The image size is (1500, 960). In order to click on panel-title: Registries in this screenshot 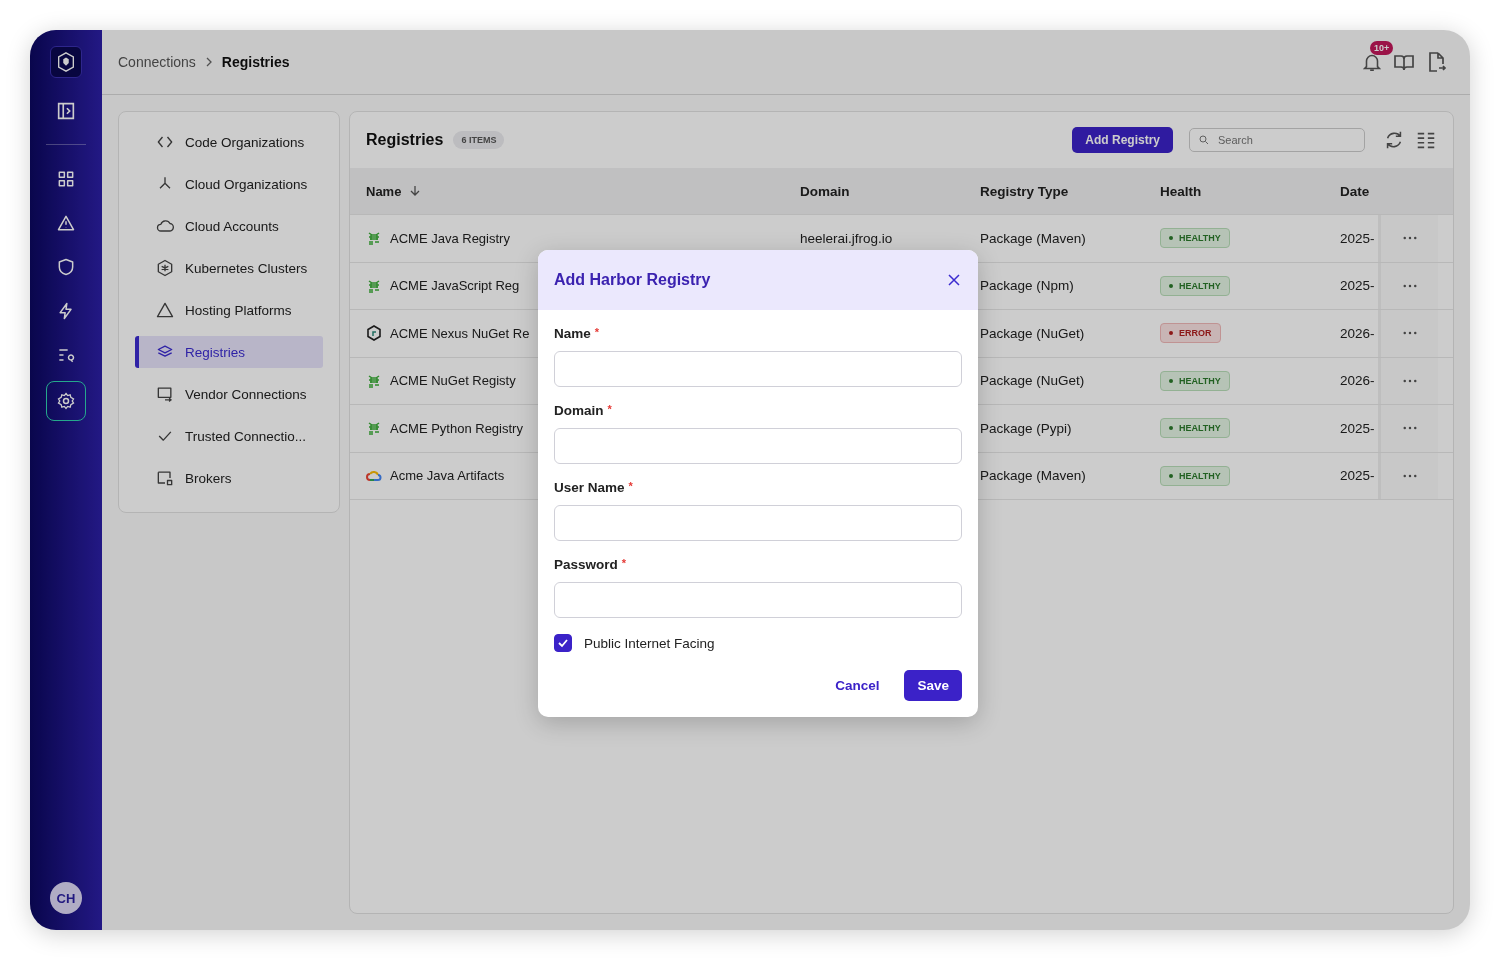, I will do `click(405, 140)`.